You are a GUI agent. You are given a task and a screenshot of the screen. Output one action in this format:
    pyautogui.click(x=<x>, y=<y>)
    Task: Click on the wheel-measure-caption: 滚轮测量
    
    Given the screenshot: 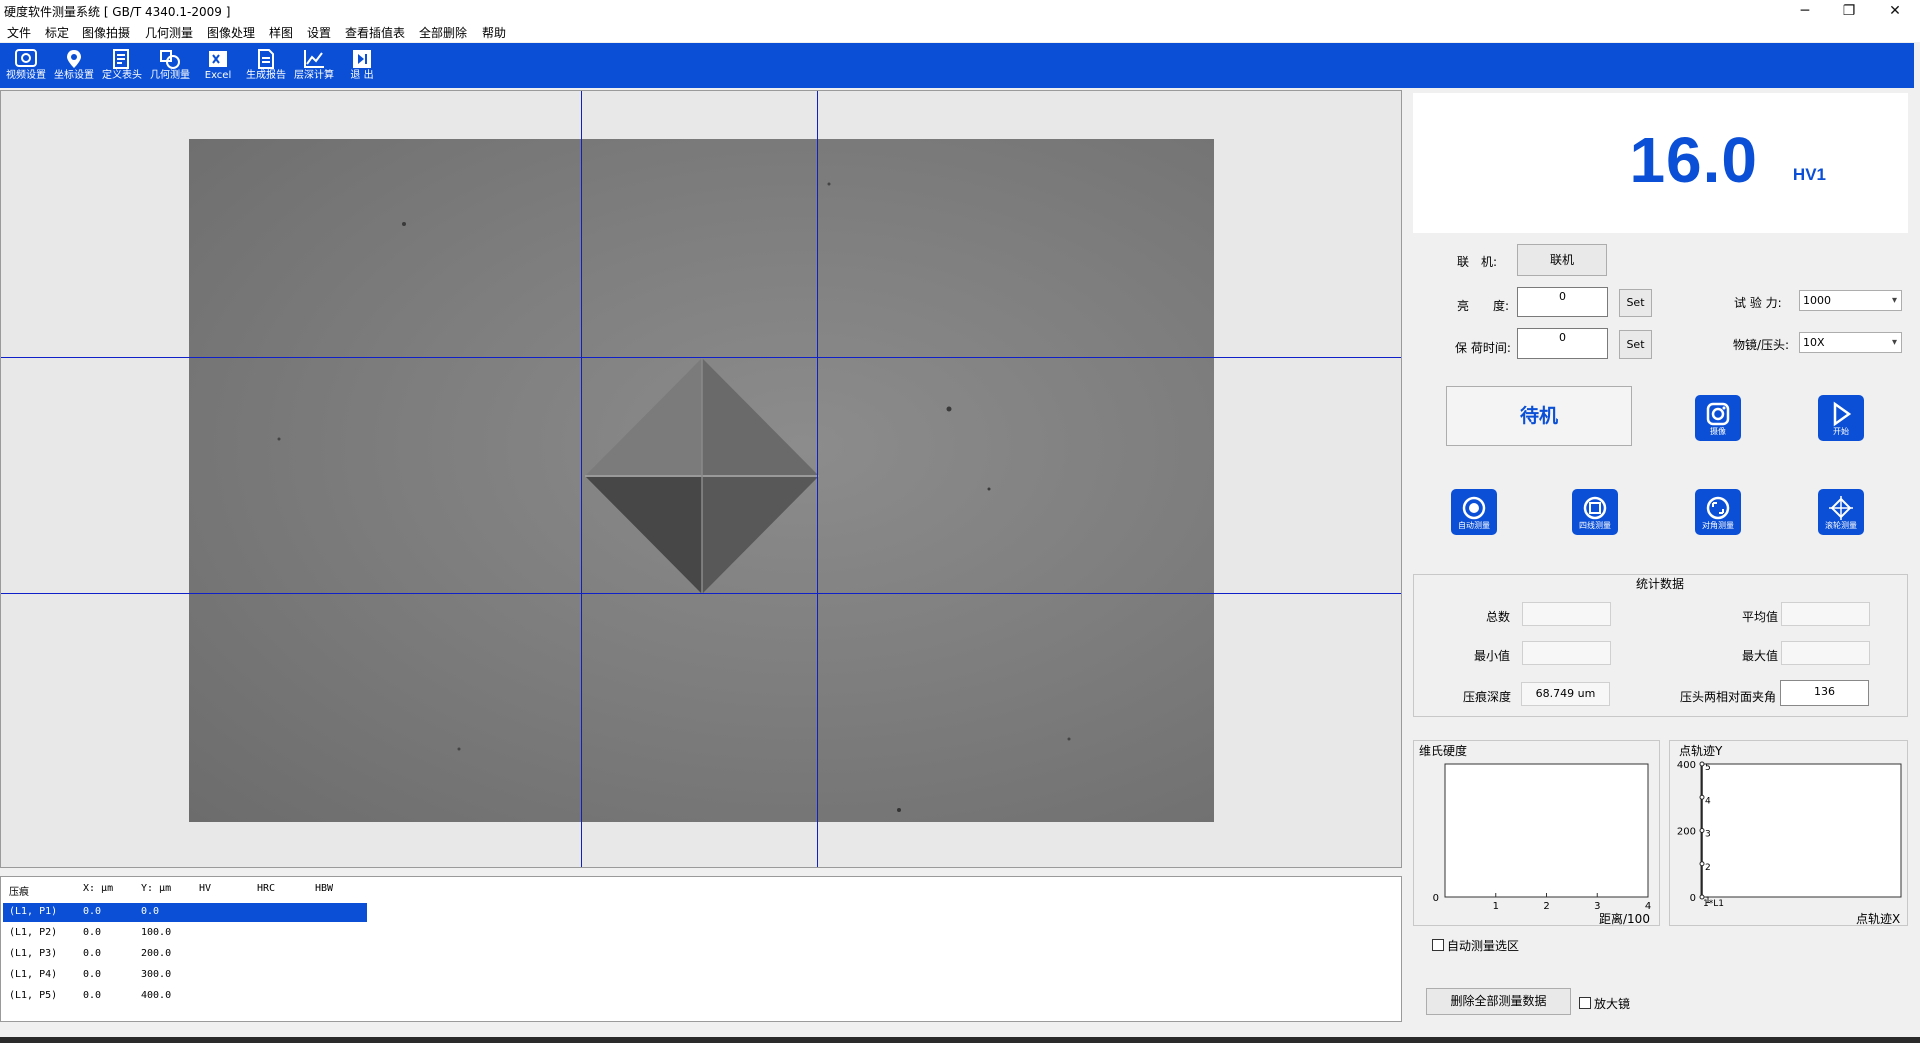 What is the action you would take?
    pyautogui.click(x=1841, y=525)
    